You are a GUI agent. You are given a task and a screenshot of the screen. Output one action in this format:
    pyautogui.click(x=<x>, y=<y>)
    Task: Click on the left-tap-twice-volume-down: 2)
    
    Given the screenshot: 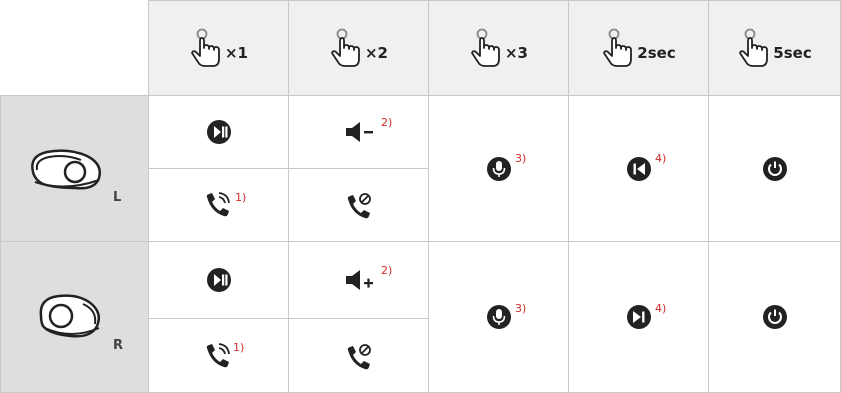 What is the action you would take?
    pyautogui.click(x=358, y=132)
    